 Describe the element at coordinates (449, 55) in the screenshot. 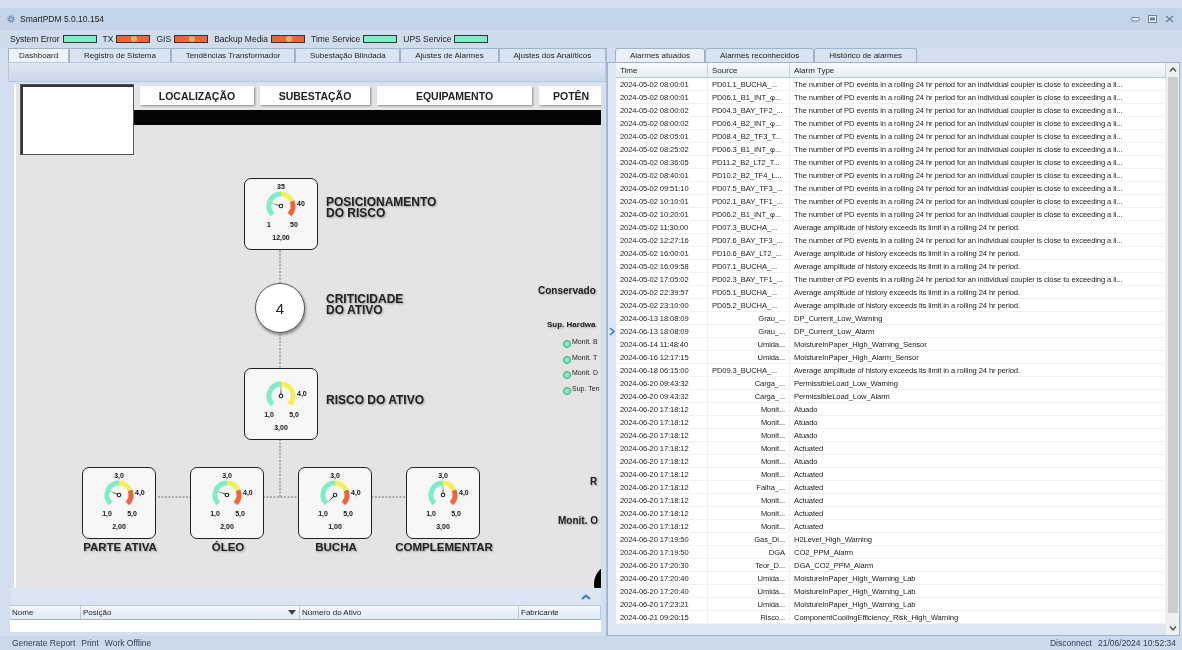

I see `tab: Ajustes de Alarmes` at that location.